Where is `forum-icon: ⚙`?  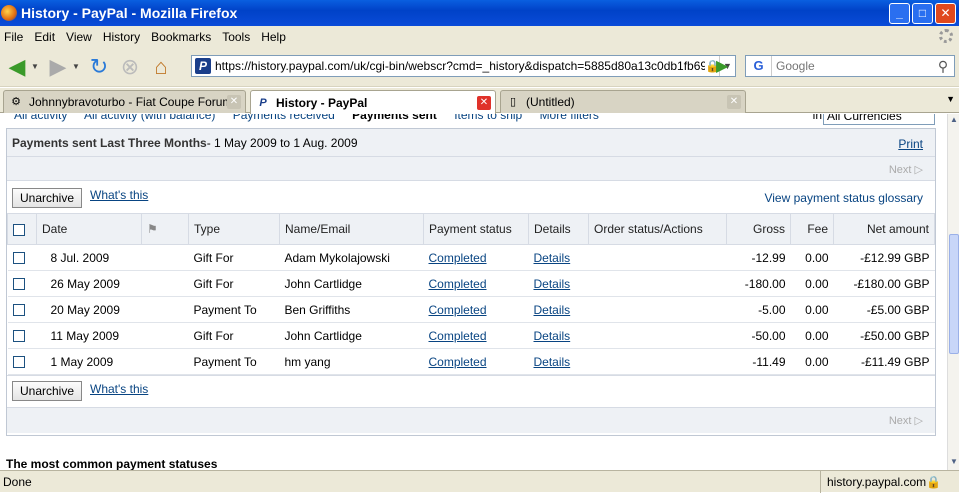
forum-icon: ⚙ is located at coordinates (16, 102).